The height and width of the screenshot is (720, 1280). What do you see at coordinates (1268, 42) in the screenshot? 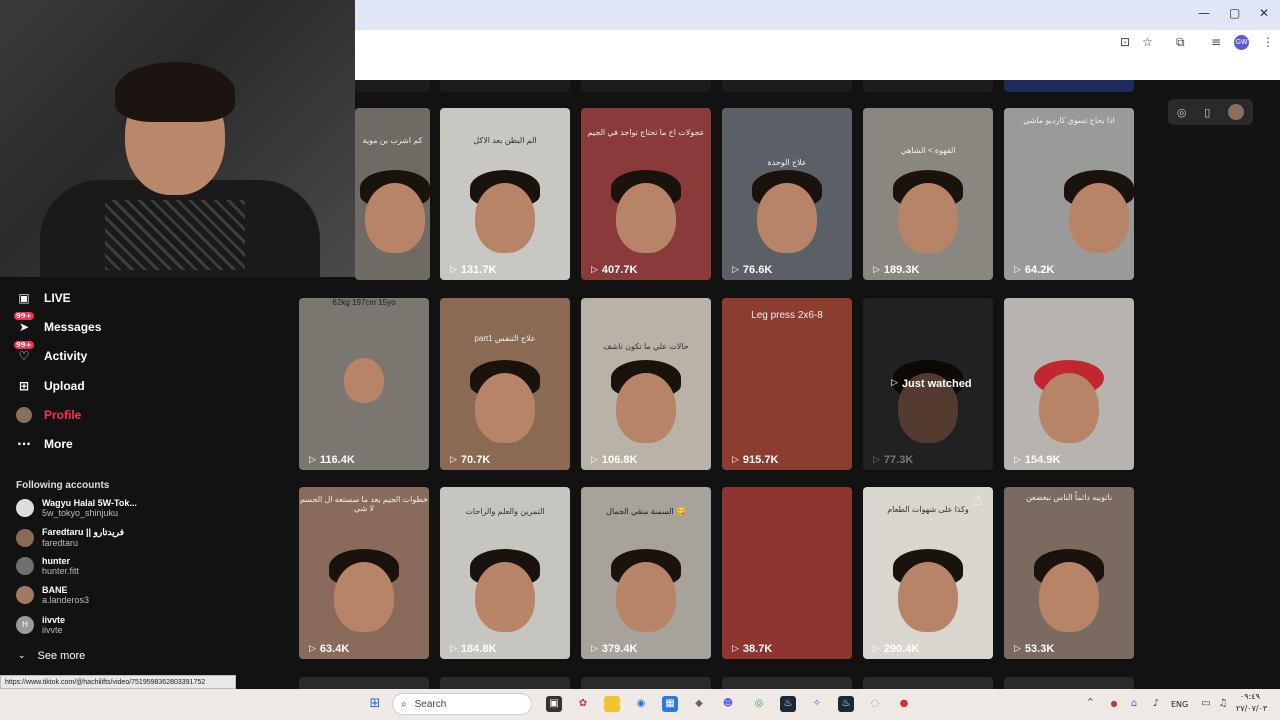
I see `browser-menu-icon: ⋮` at bounding box center [1268, 42].